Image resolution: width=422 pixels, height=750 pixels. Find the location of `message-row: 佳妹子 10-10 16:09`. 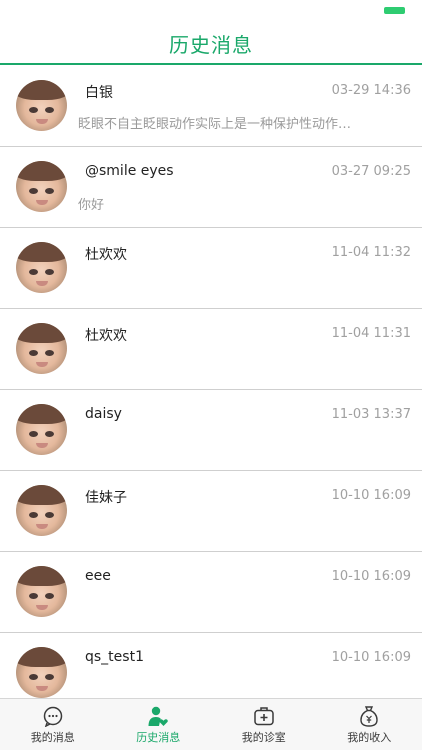

message-row: 佳妹子 10-10 16:09 is located at coordinates (211, 511).